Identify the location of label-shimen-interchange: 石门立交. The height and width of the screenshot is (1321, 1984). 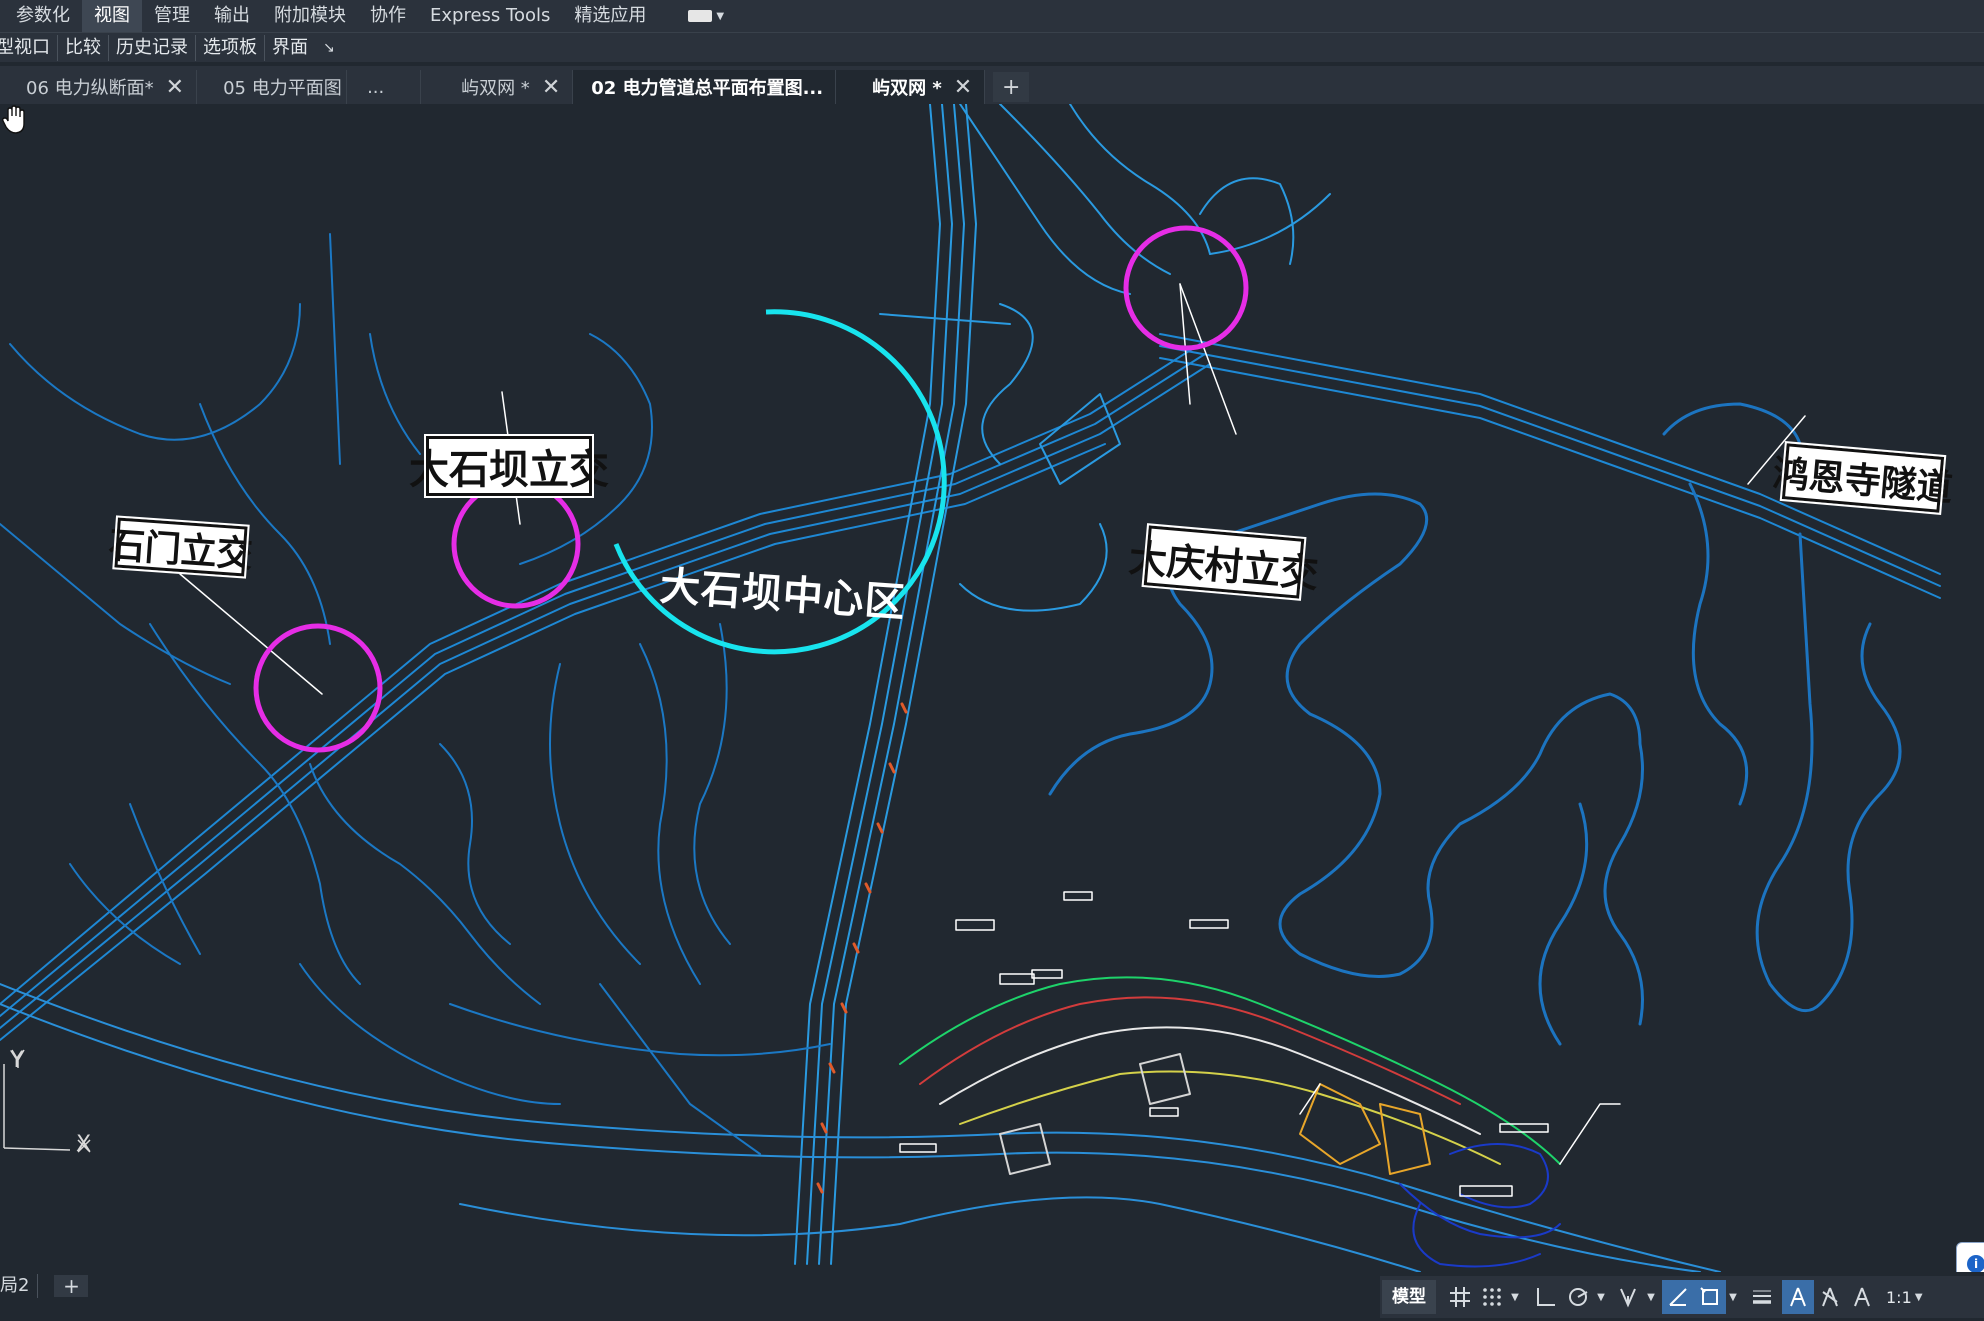
(181, 547).